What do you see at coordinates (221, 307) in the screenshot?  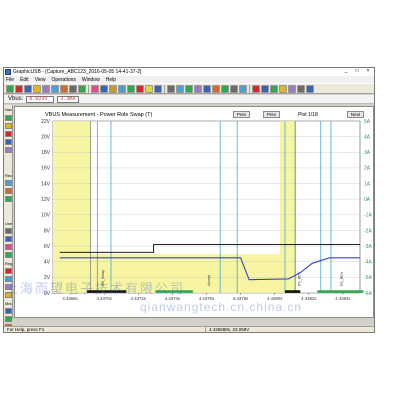 I see `watermark-english: qianwangtech.cn.china.cn` at bounding box center [221, 307].